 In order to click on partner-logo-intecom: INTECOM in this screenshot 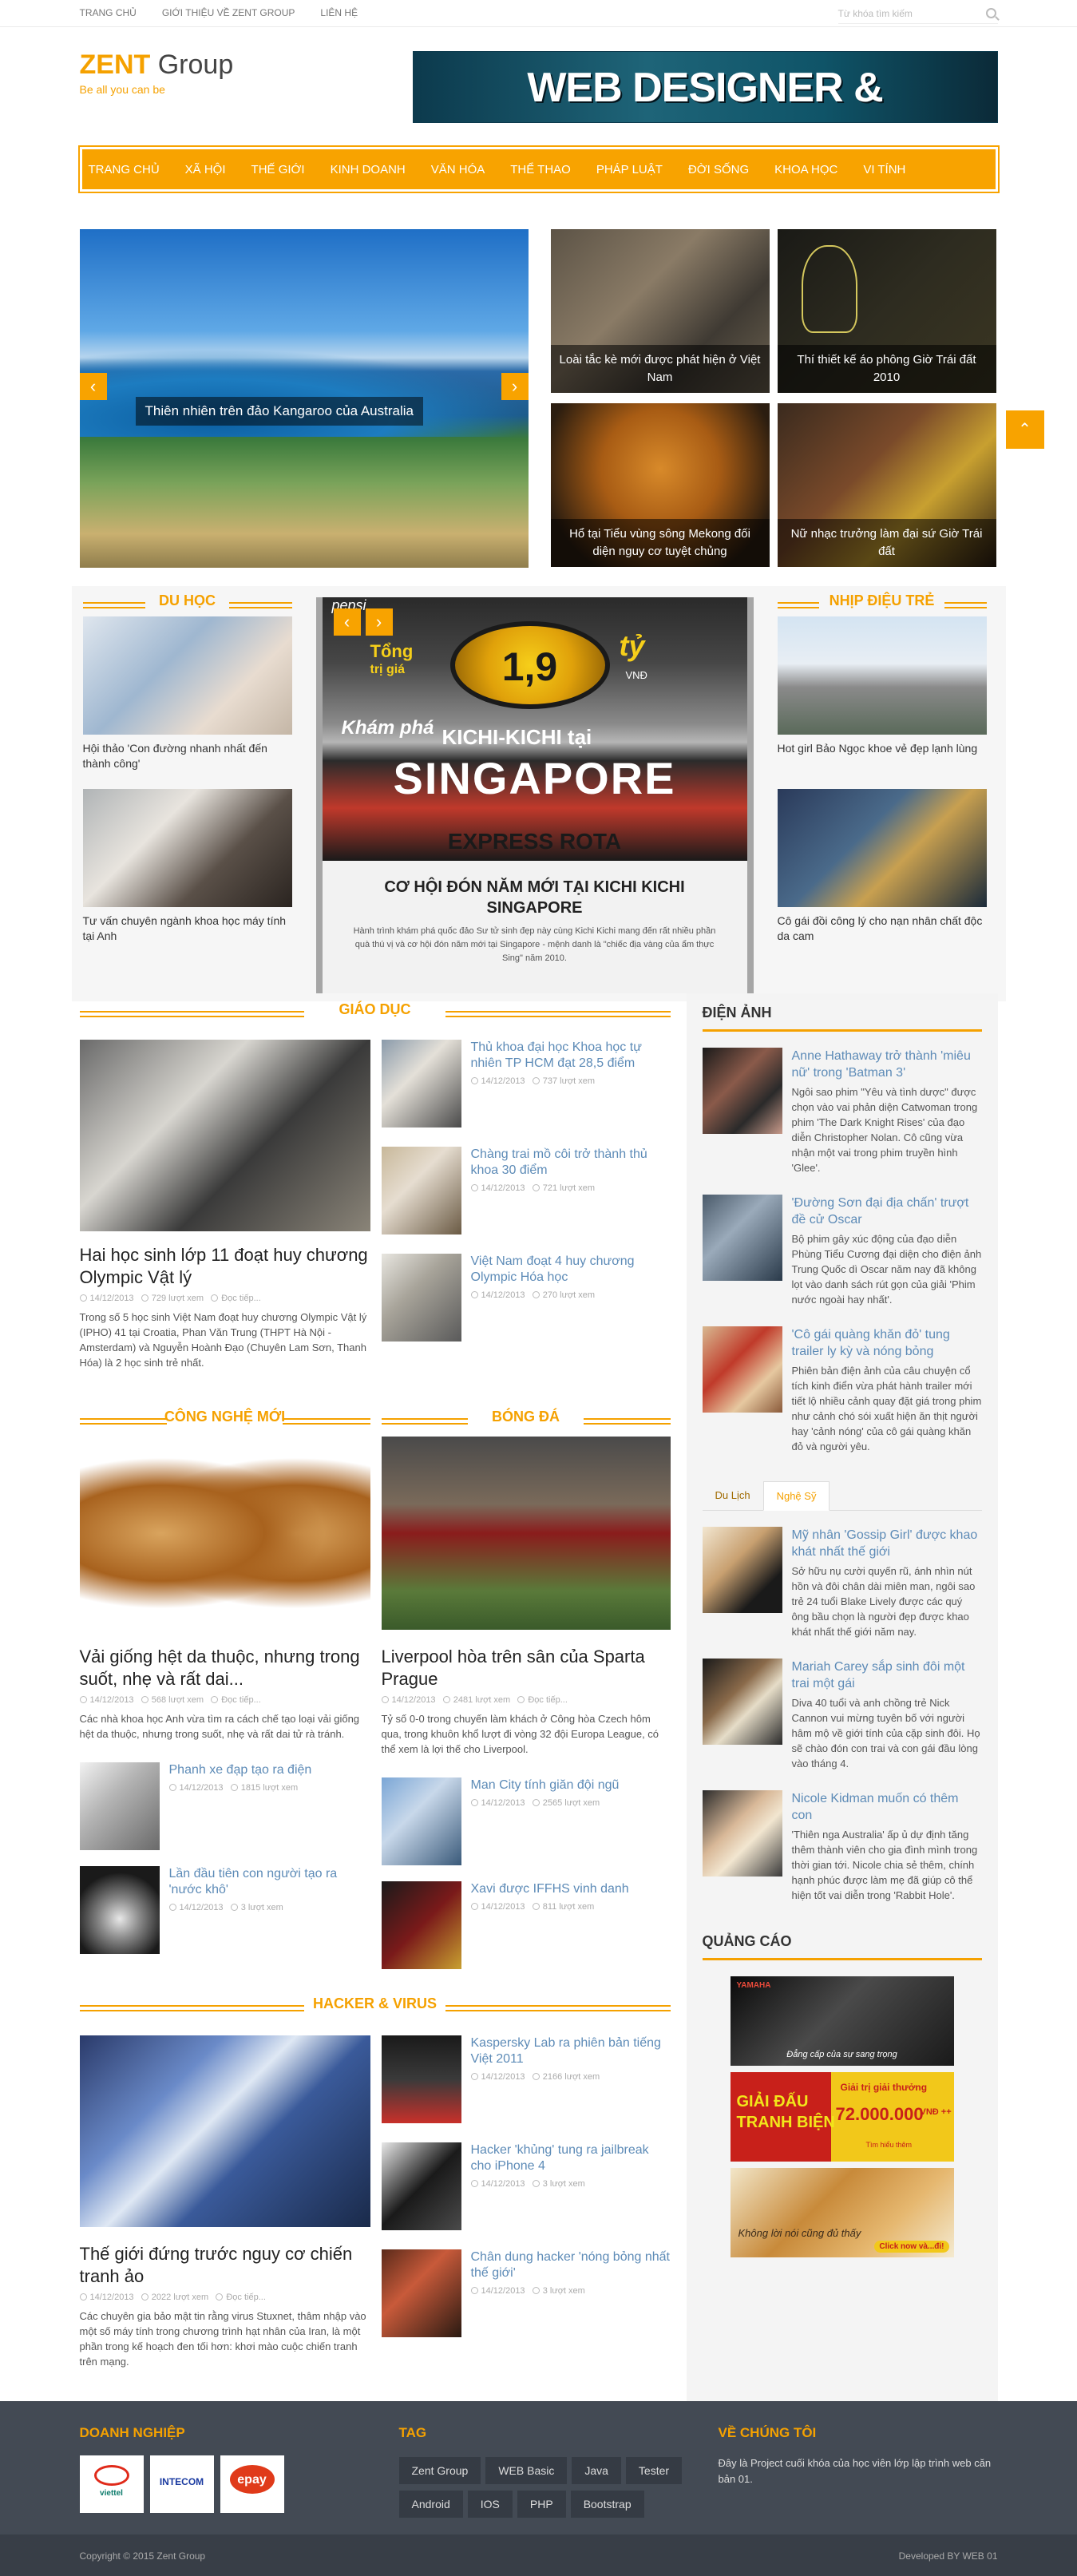, I will do `click(181, 2484)`.